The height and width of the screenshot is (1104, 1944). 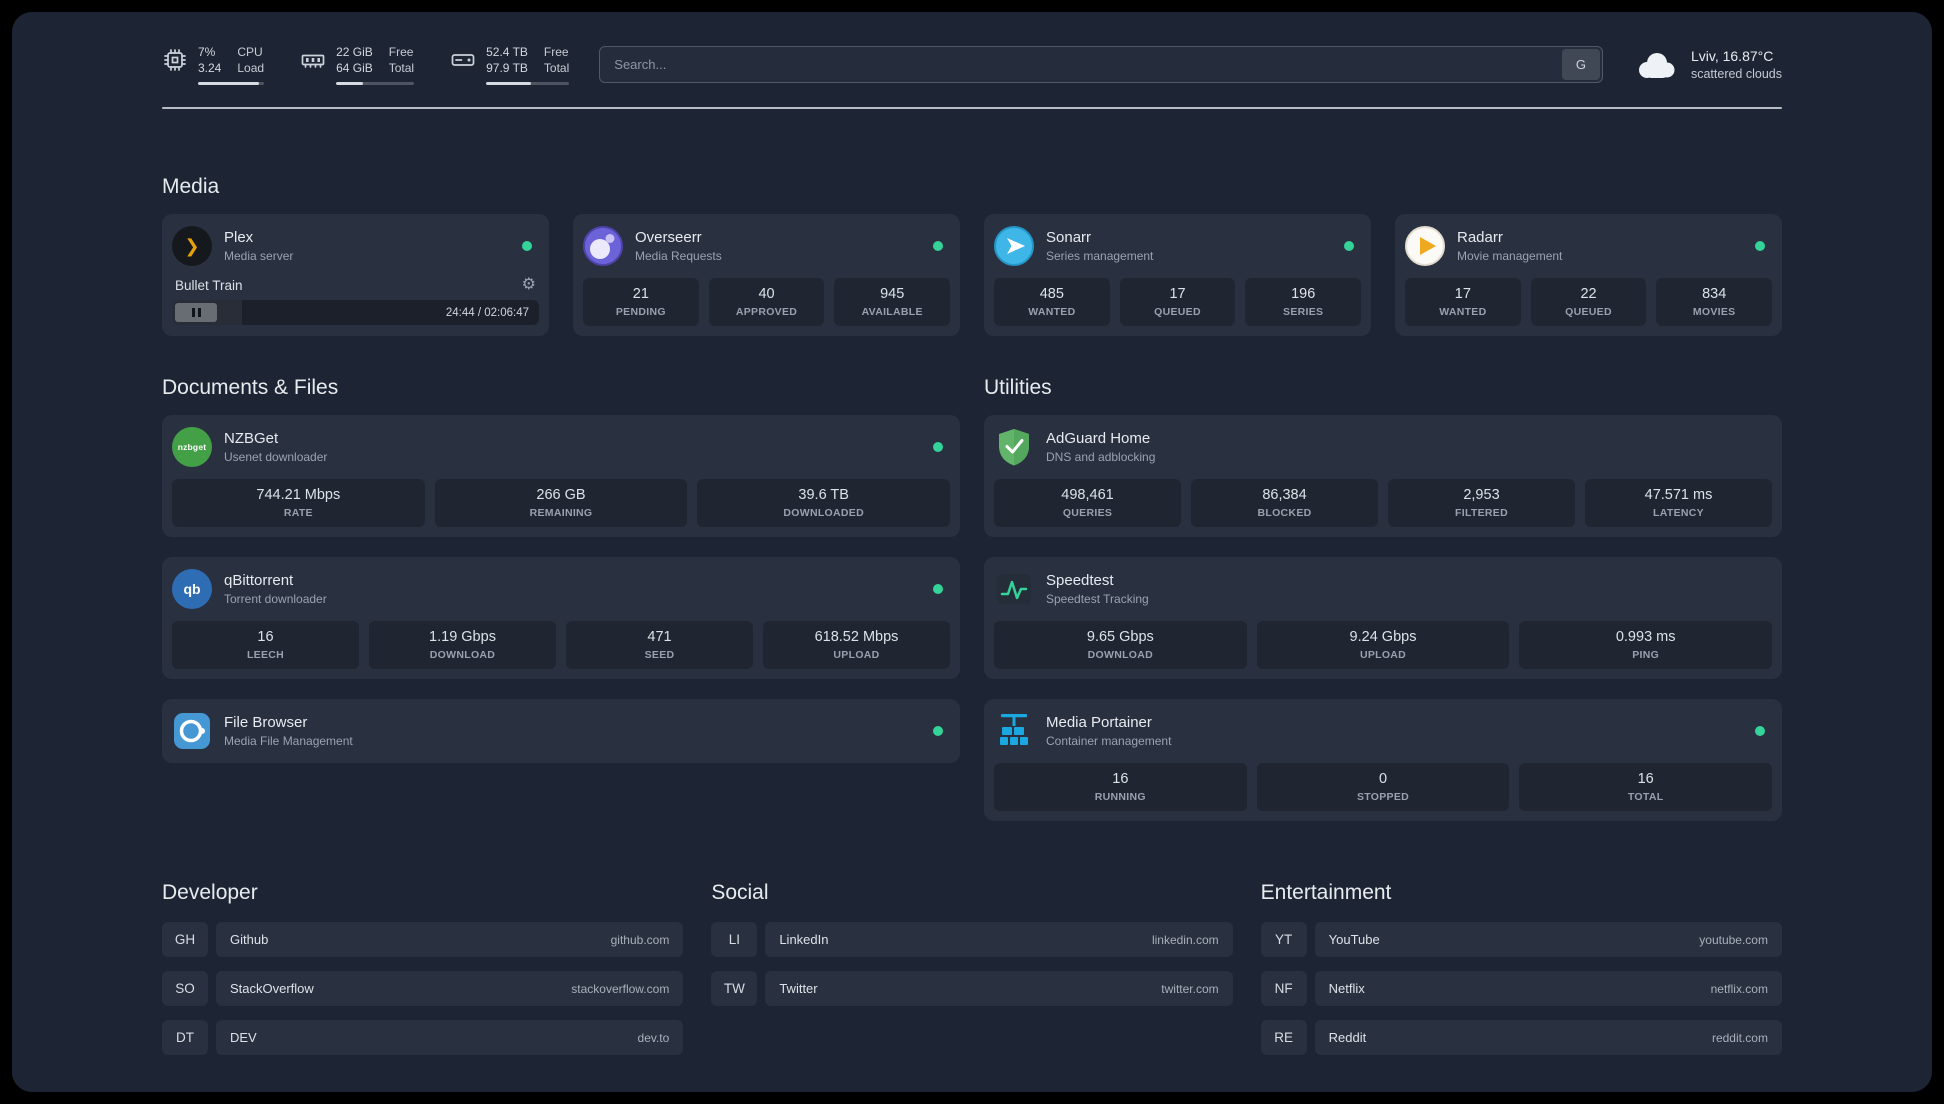 What do you see at coordinates (856, 637) in the screenshot?
I see `stat-value: 618.52 Mbps` at bounding box center [856, 637].